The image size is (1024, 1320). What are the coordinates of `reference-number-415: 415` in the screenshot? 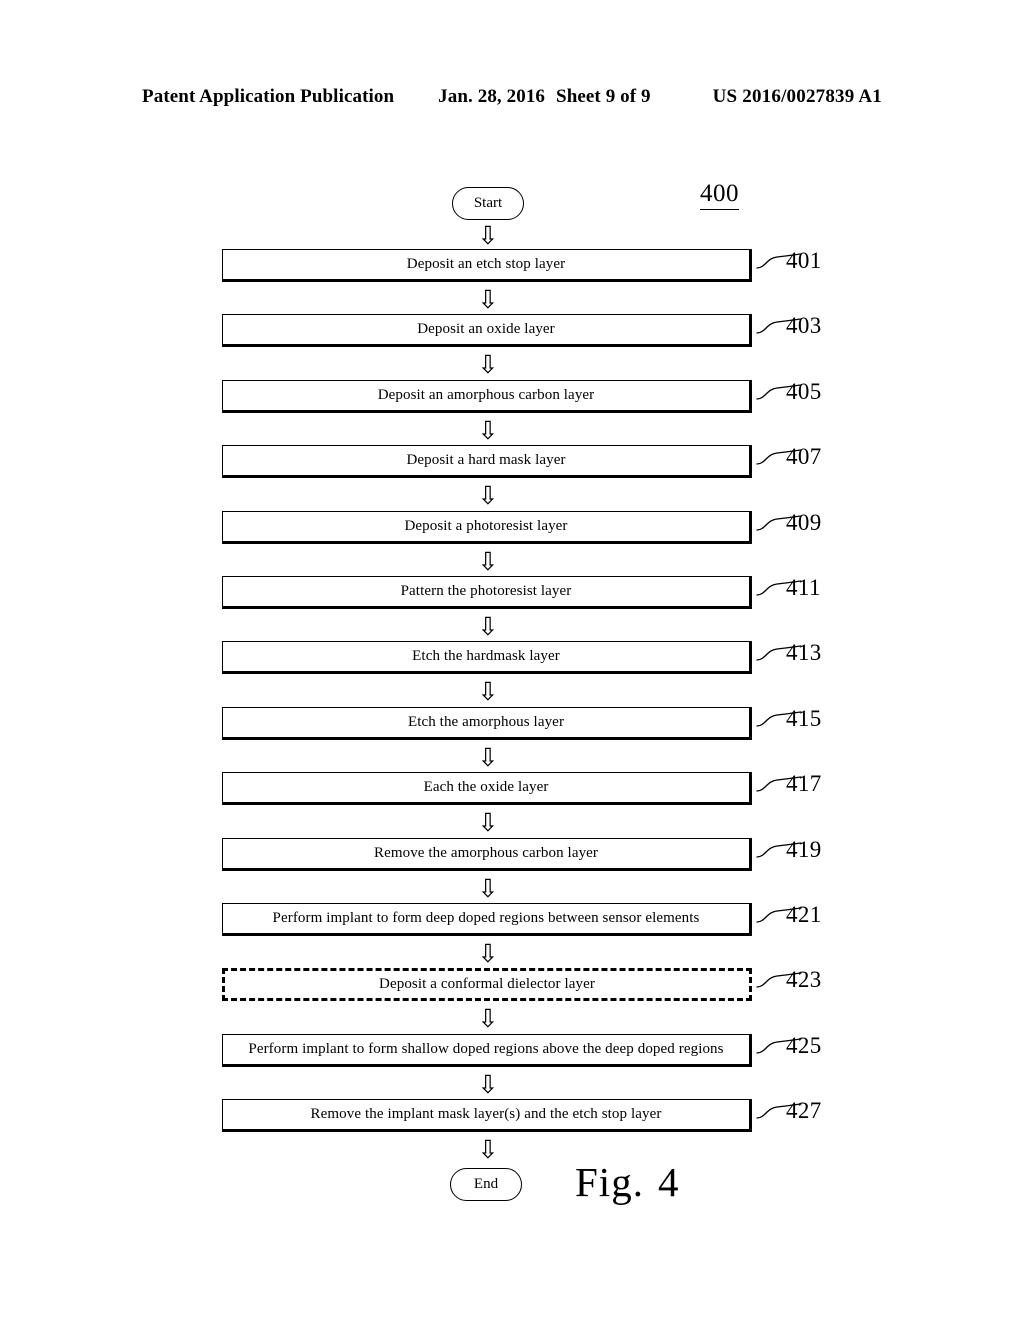 It's located at (804, 718).